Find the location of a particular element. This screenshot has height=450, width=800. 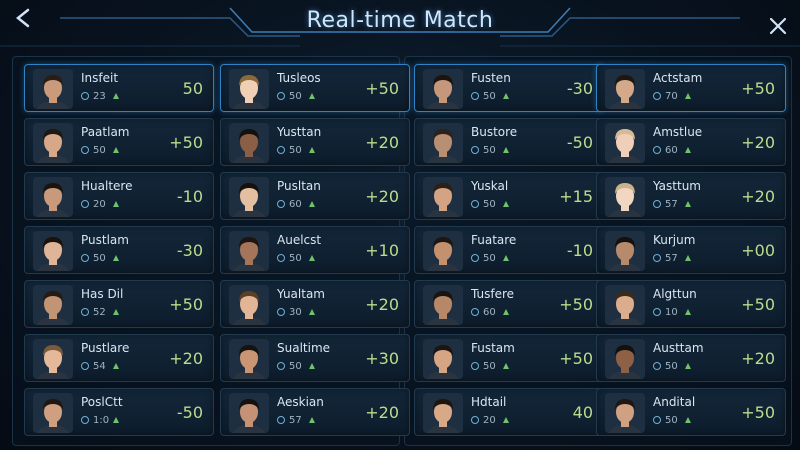

player-card: Pustlare 54 +20 is located at coordinates (119, 358).